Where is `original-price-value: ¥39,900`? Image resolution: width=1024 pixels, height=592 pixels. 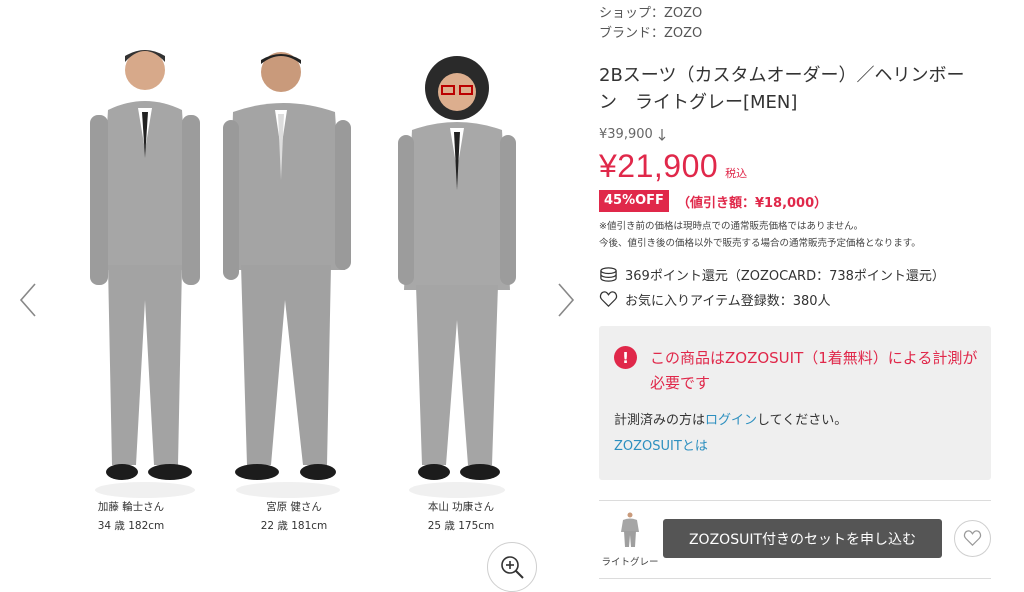 original-price-value: ¥39,900 is located at coordinates (626, 134).